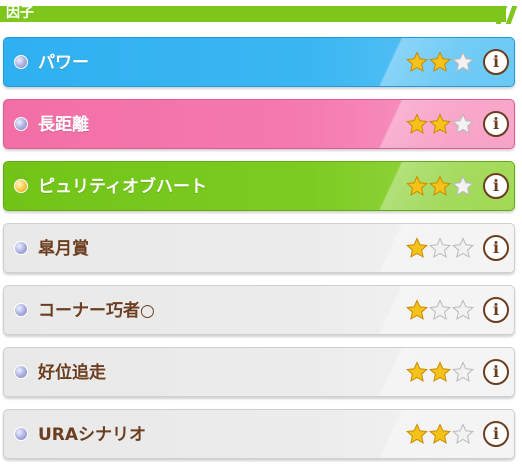 This screenshot has width=522, height=464. What do you see at coordinates (259, 124) in the screenshot?
I see `factor-row: 長距離 i` at bounding box center [259, 124].